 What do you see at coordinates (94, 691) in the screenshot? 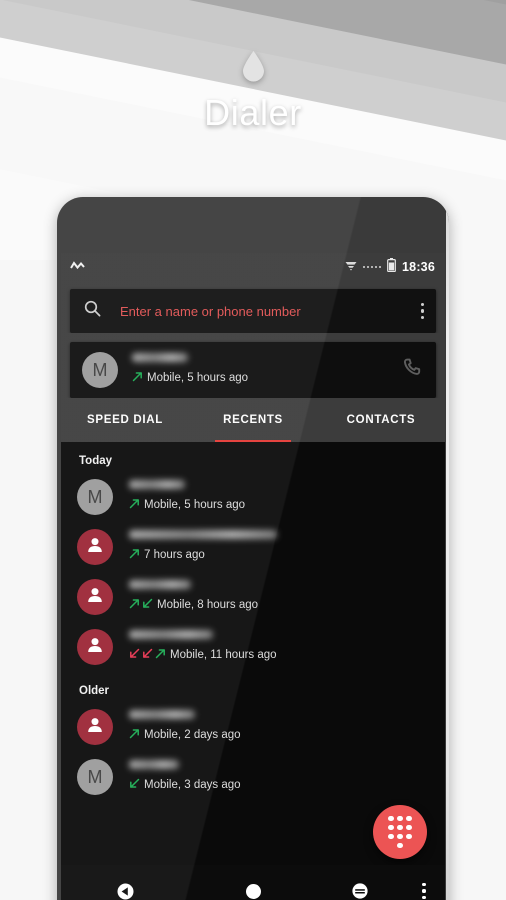
I see `call-log-section-header: Older` at bounding box center [94, 691].